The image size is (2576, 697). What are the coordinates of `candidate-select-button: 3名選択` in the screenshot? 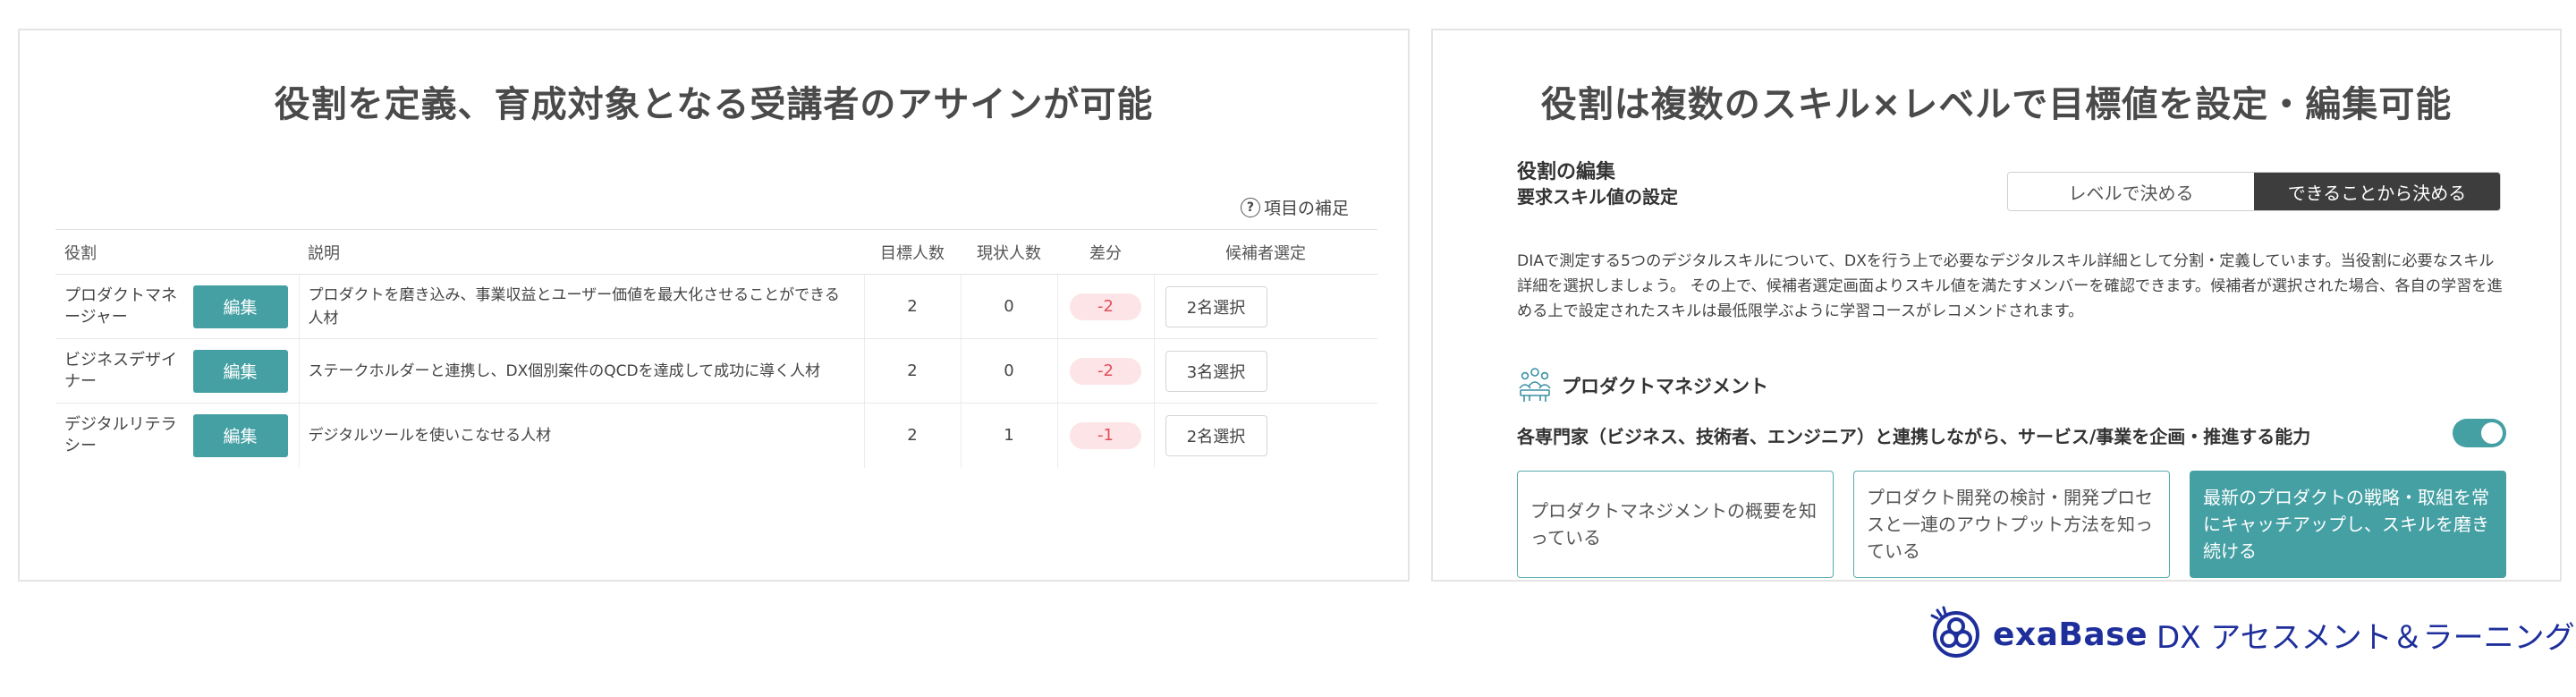 It's located at (1216, 371).